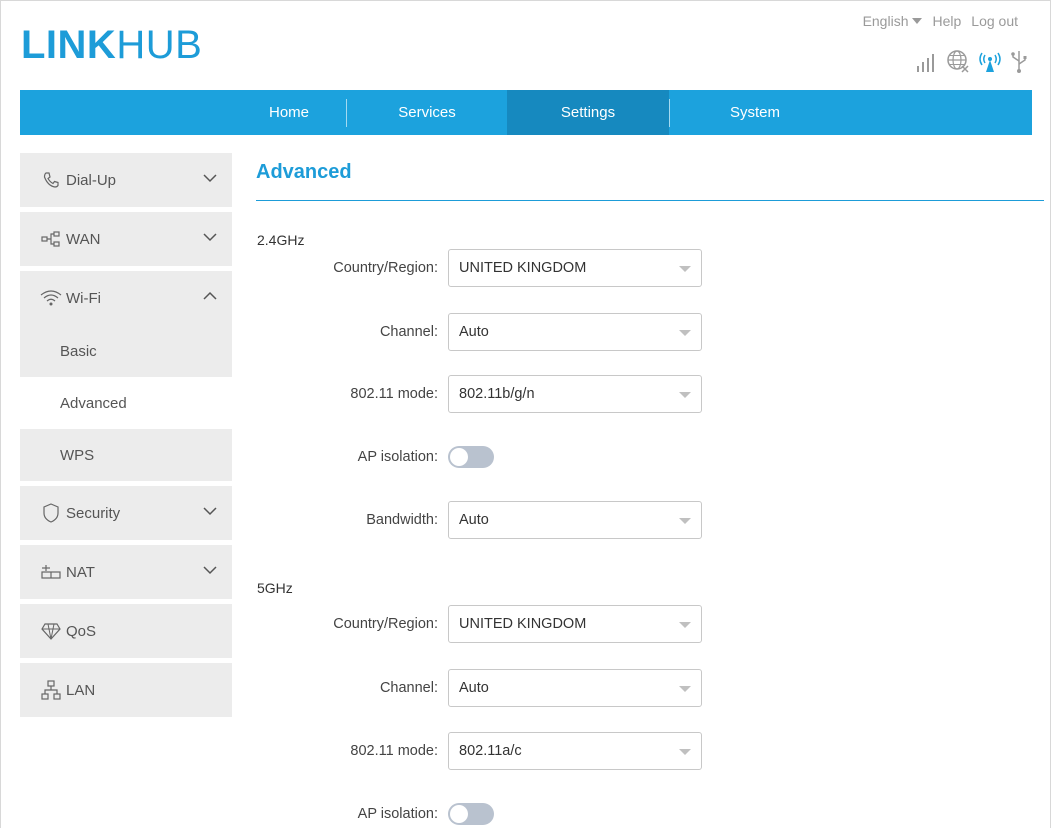 The width and height of the screenshot is (1051, 828). I want to click on select-value: 802.11b/g/n, so click(497, 394).